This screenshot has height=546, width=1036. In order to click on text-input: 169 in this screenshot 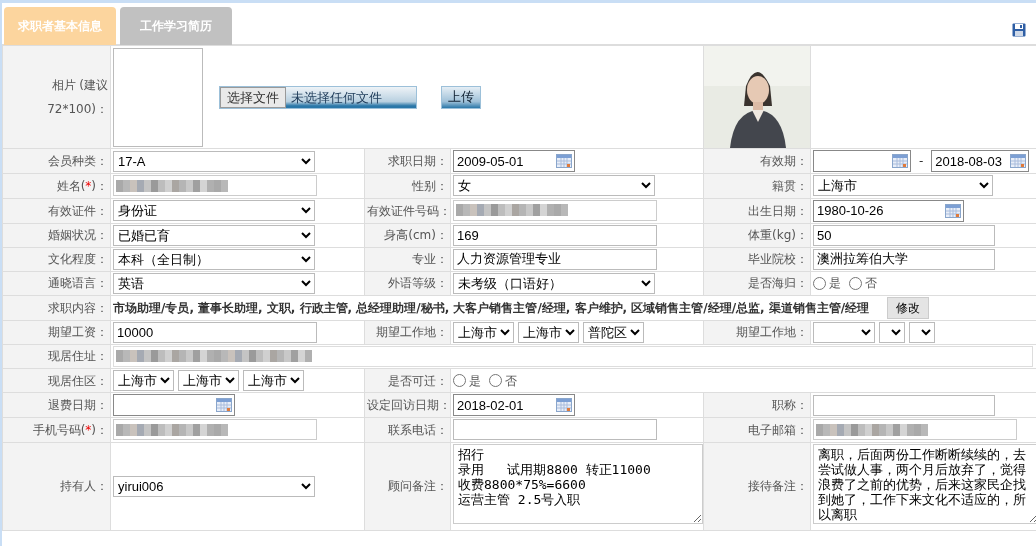, I will do `click(555, 235)`.